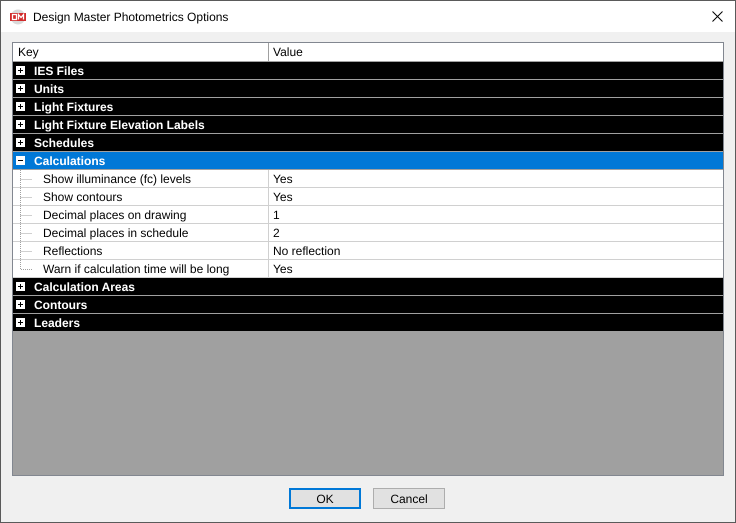 This screenshot has width=736, height=523. I want to click on property-key: Show illuminance (fc) levels, so click(117, 179).